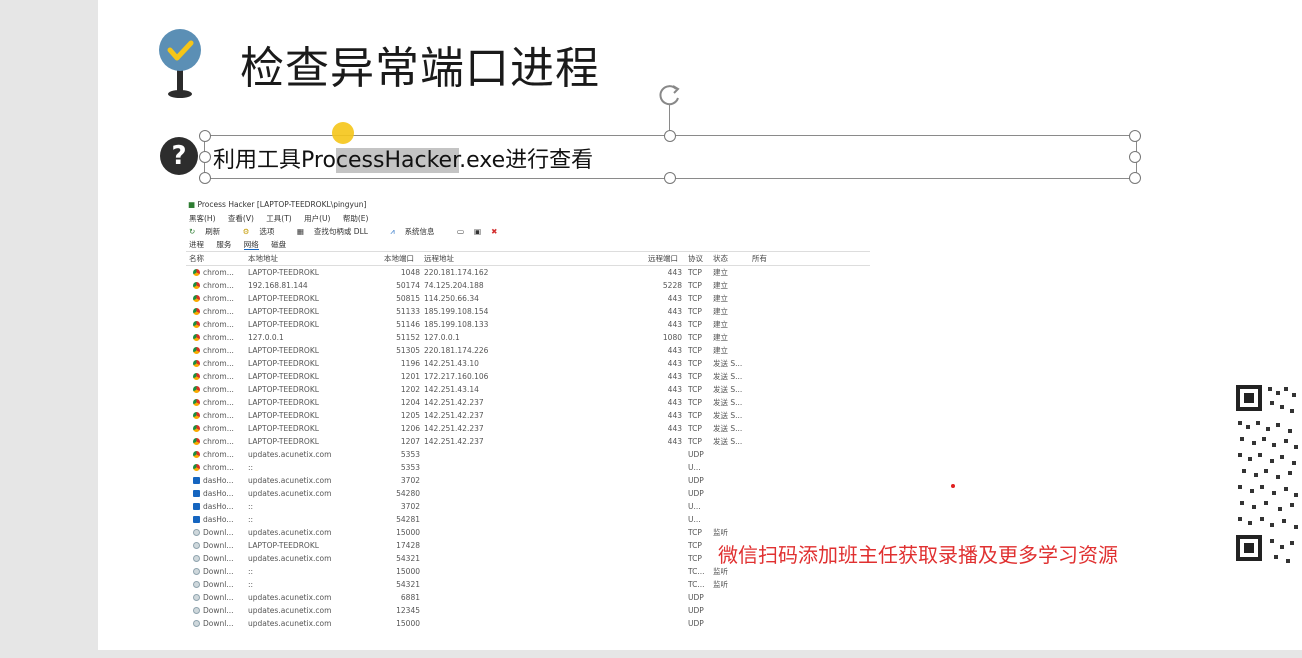  What do you see at coordinates (263, 258) in the screenshot?
I see `col-local-address: 本地地址` at bounding box center [263, 258].